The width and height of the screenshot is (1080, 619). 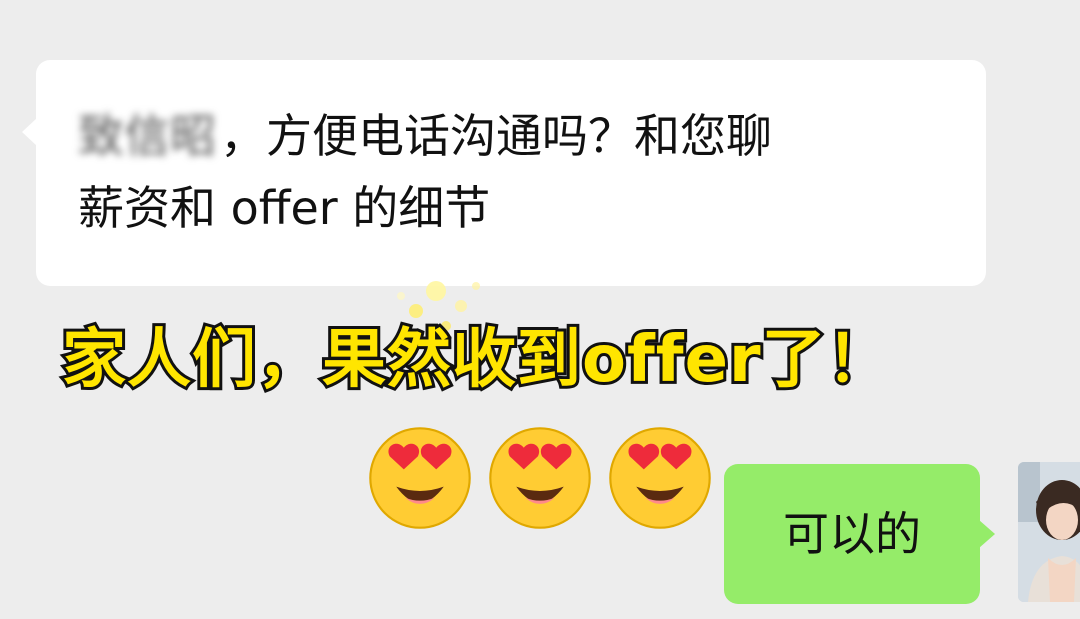 I want to click on avatar, so click(x=1049, y=532).